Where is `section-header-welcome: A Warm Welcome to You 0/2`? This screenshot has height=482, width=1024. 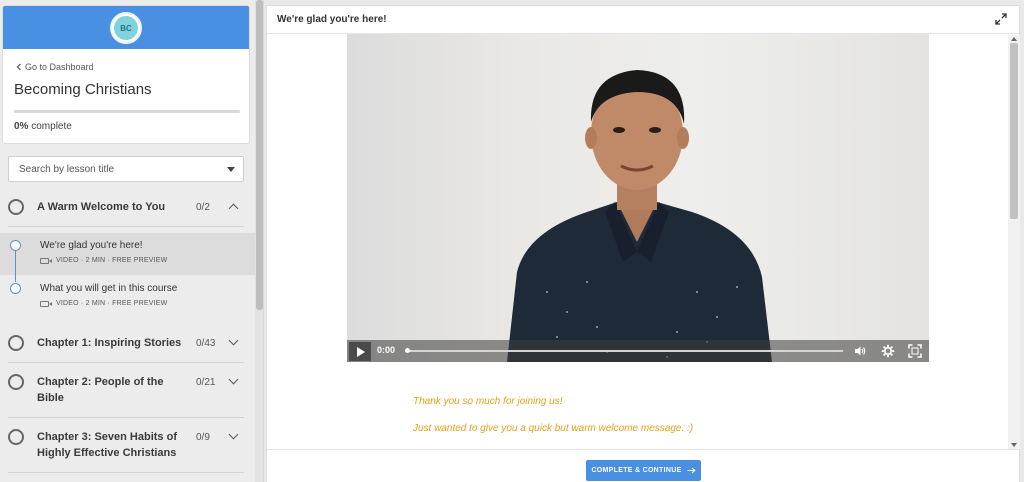
section-header-welcome: A Warm Welcome to You 0/2 is located at coordinates (122, 213).